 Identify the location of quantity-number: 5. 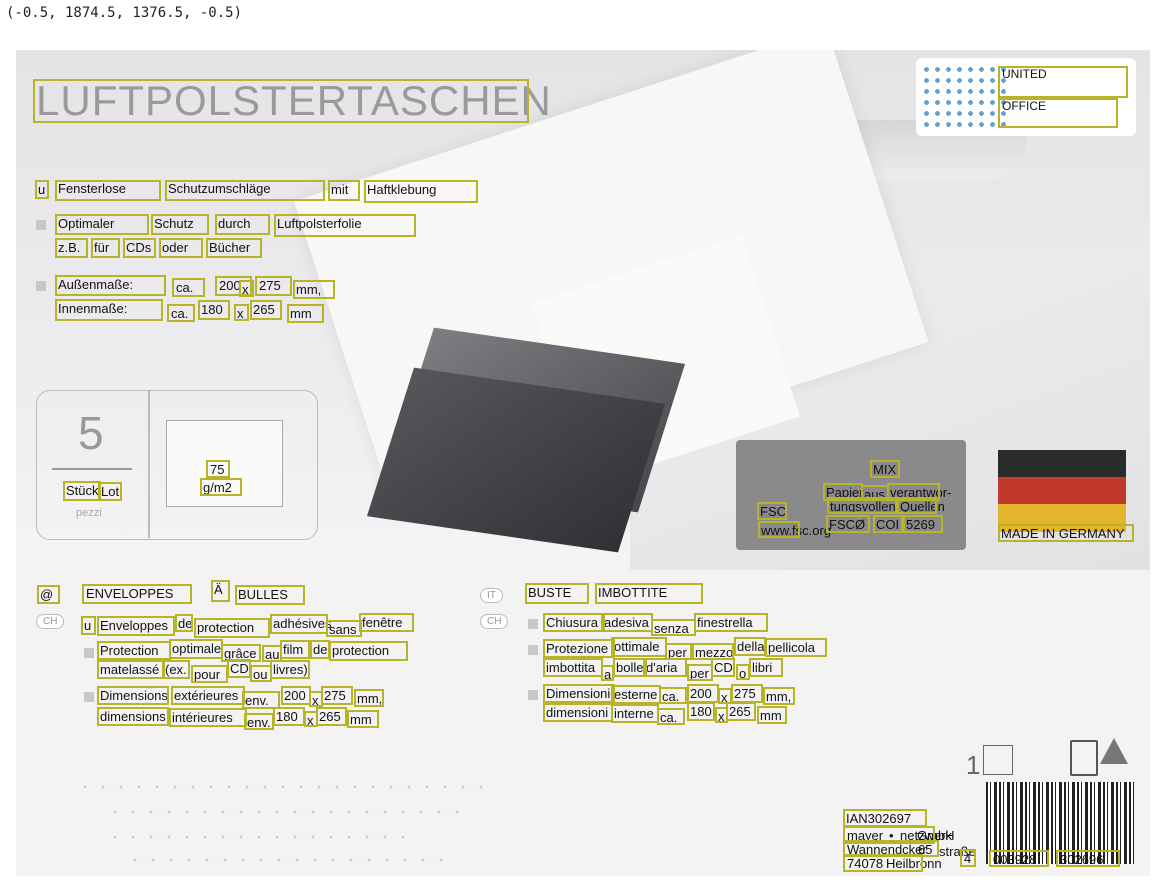
(91, 433).